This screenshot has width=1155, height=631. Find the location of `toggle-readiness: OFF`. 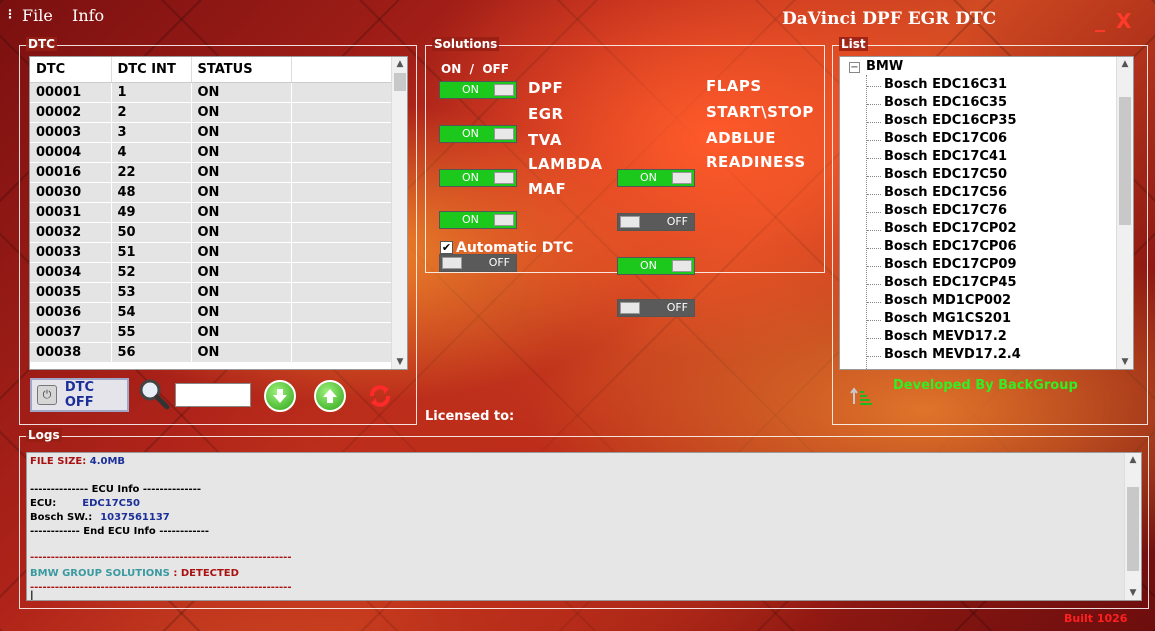

toggle-readiness: OFF is located at coordinates (656, 308).